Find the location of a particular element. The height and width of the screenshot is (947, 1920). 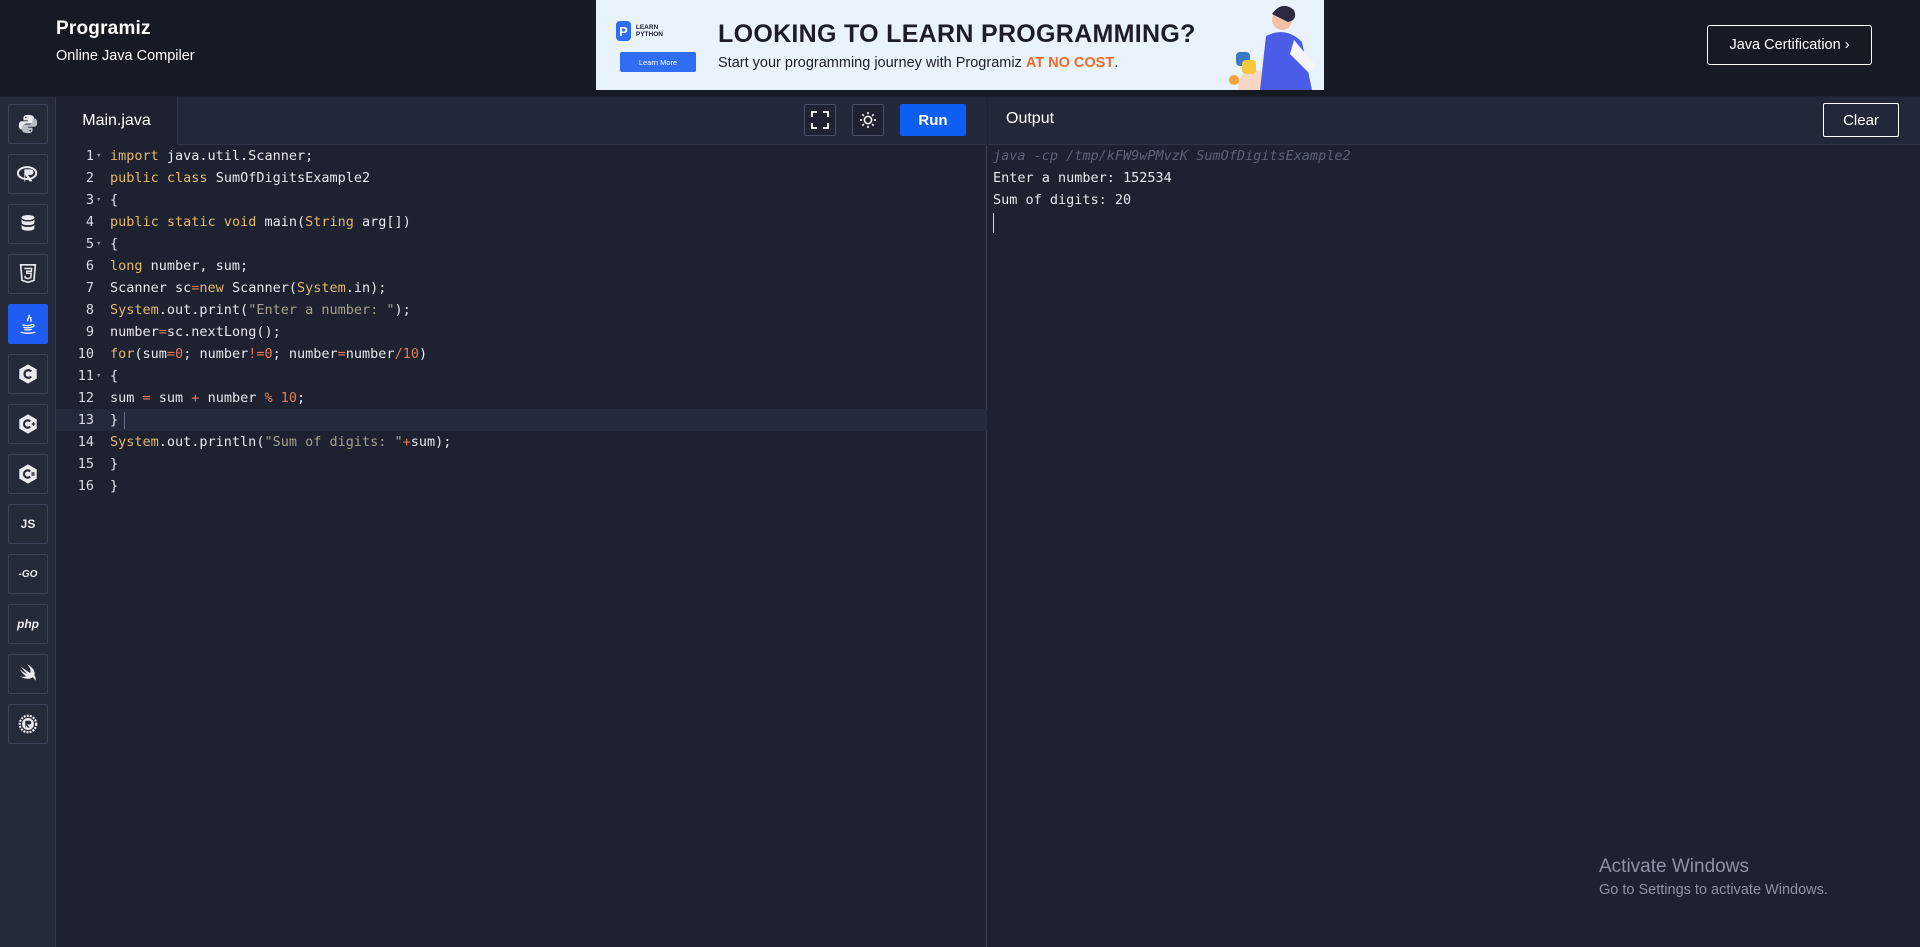

code-line: 3 ▾{ is located at coordinates (102, 200).